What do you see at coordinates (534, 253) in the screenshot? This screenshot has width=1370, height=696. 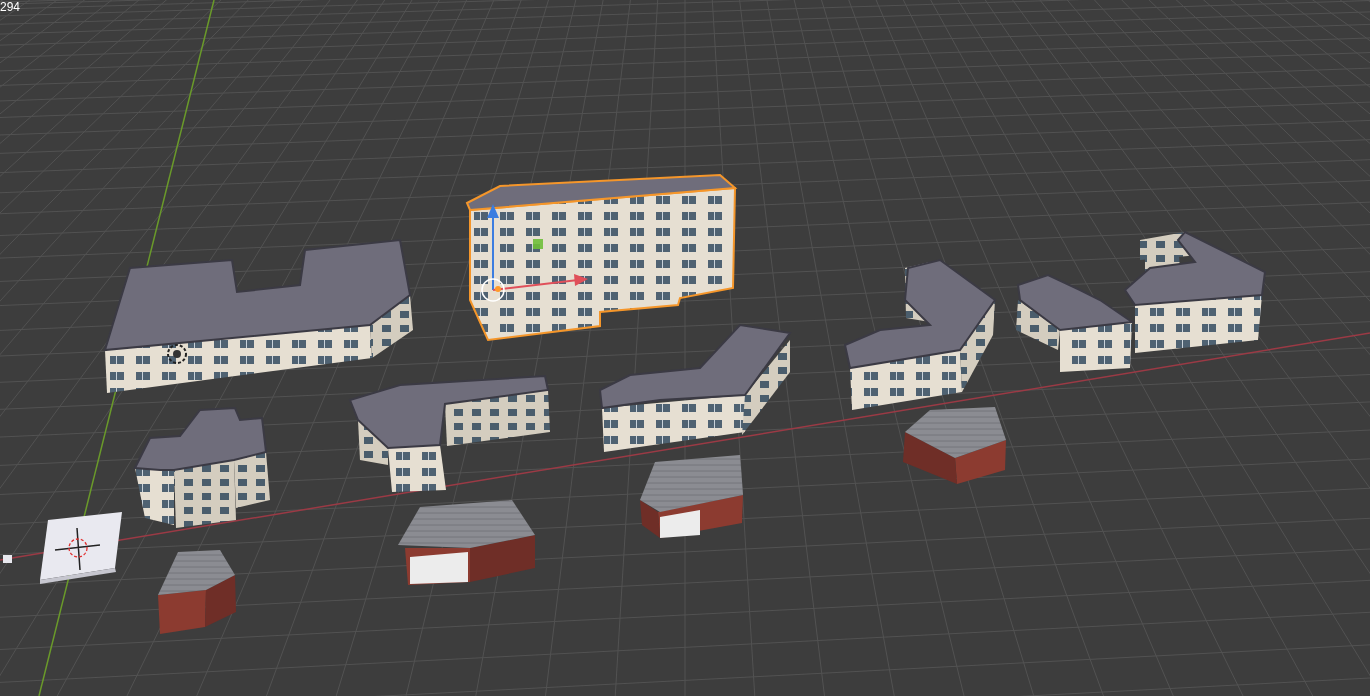 I see `transform-gizmo-icon` at bounding box center [534, 253].